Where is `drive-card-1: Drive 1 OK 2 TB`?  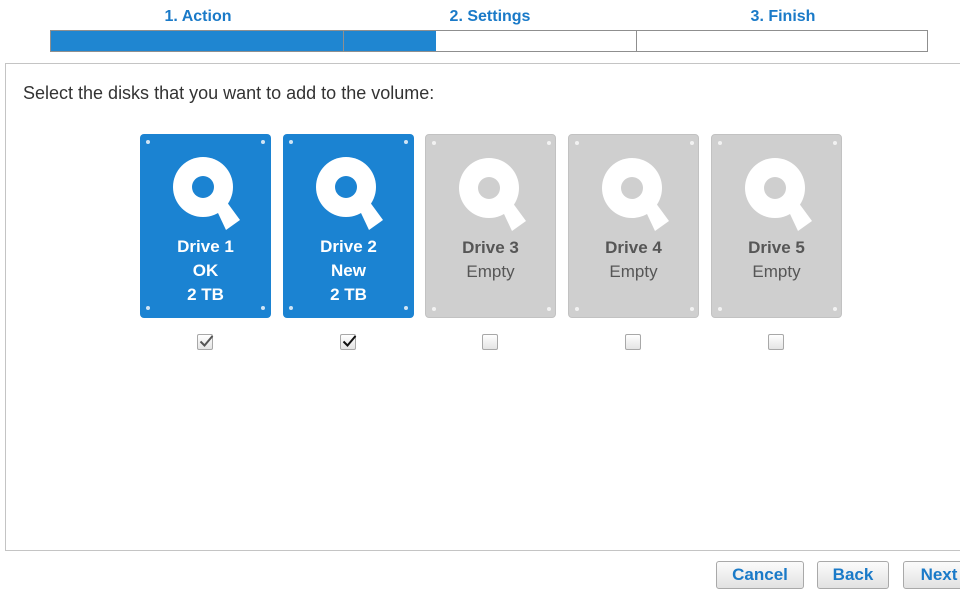 drive-card-1: Drive 1 OK 2 TB is located at coordinates (205, 226).